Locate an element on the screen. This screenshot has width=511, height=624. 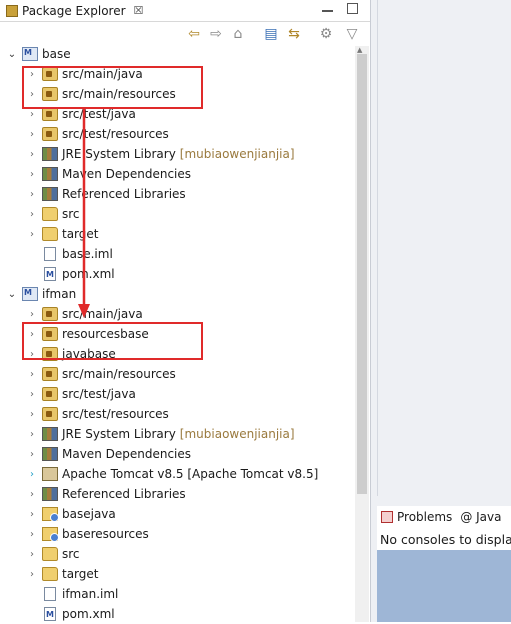
vertical-scrollbar: ▲ is located at coordinates (362, 334).